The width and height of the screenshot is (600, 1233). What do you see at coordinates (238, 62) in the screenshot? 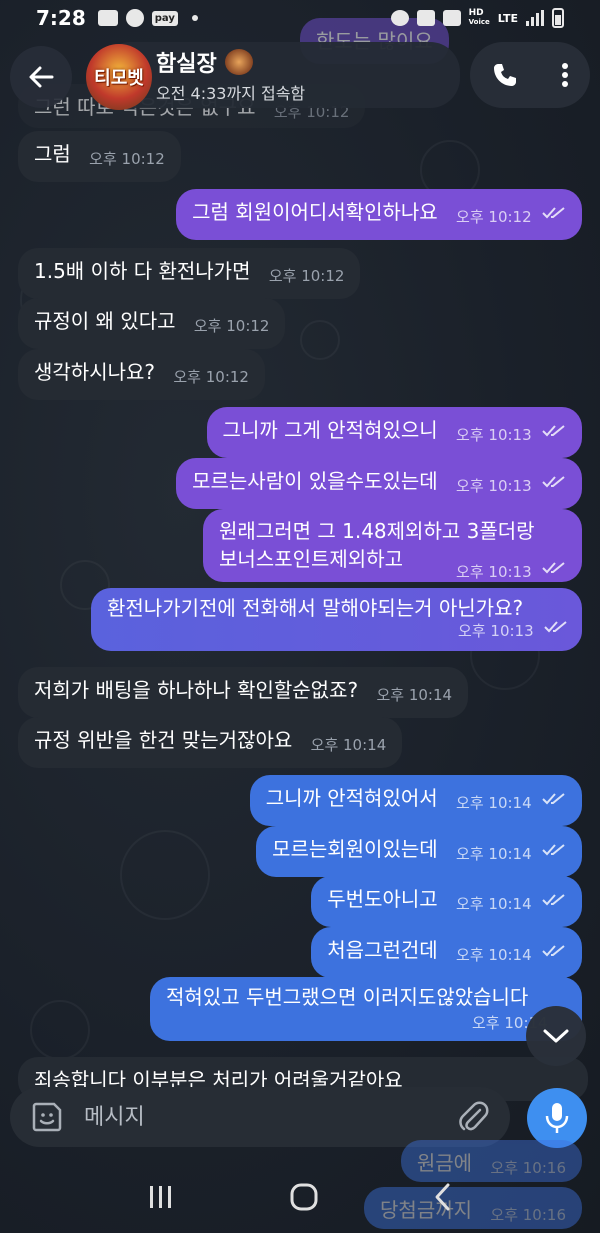
I see `avatar-emoji-icon` at bounding box center [238, 62].